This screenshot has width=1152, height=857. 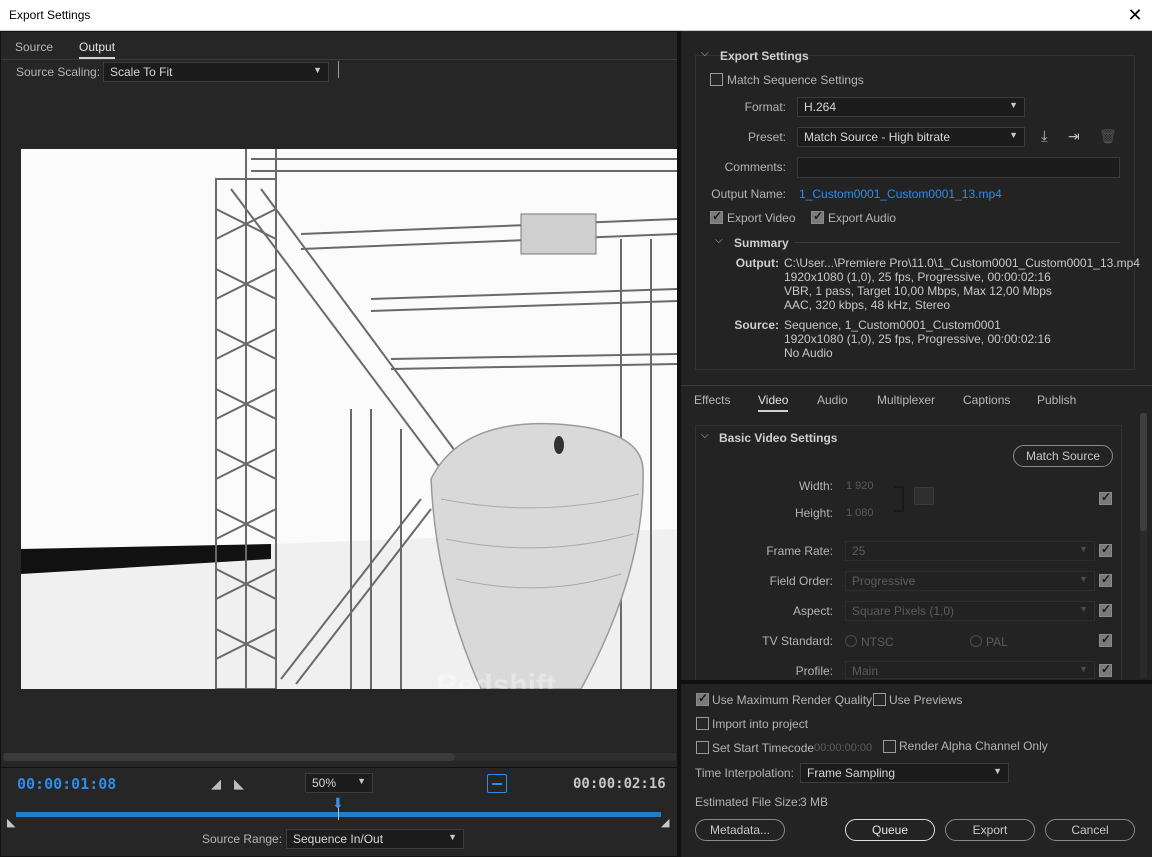 I want to click on aspect-dropdown: Square Pixels (1,0) ▼, so click(x=970, y=611).